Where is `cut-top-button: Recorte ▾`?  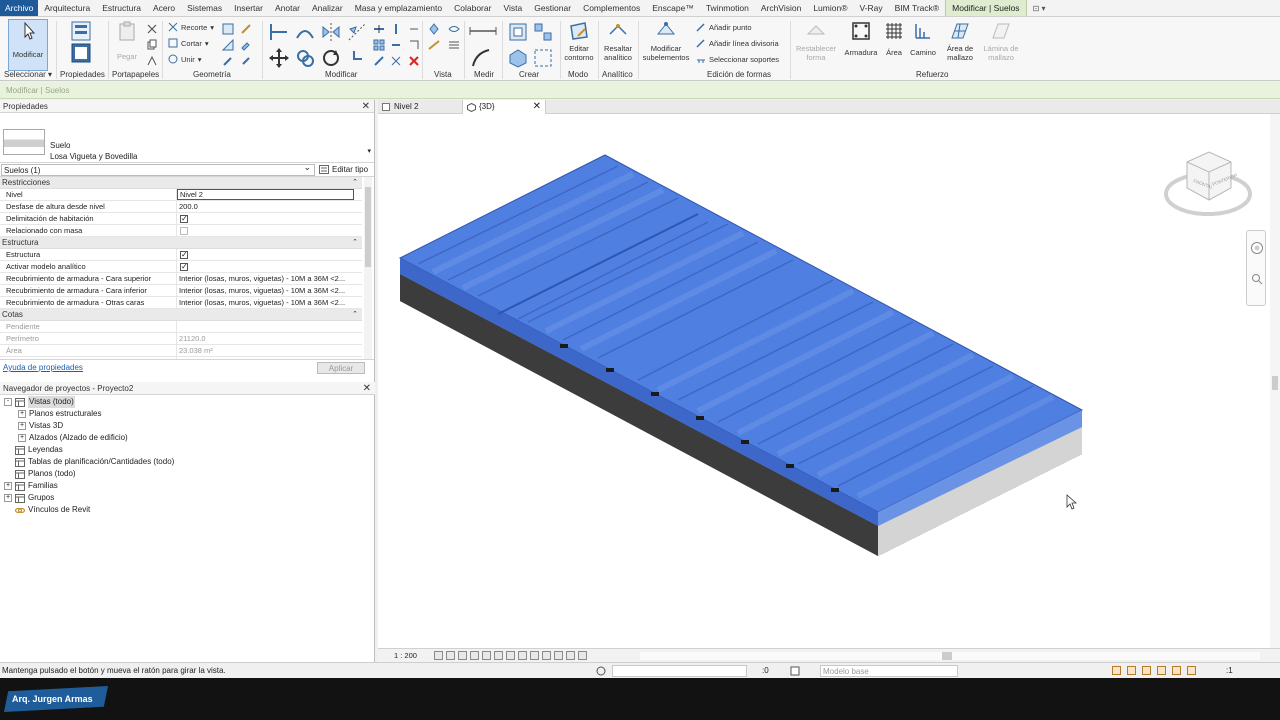 cut-top-button: Recorte ▾ is located at coordinates (191, 27).